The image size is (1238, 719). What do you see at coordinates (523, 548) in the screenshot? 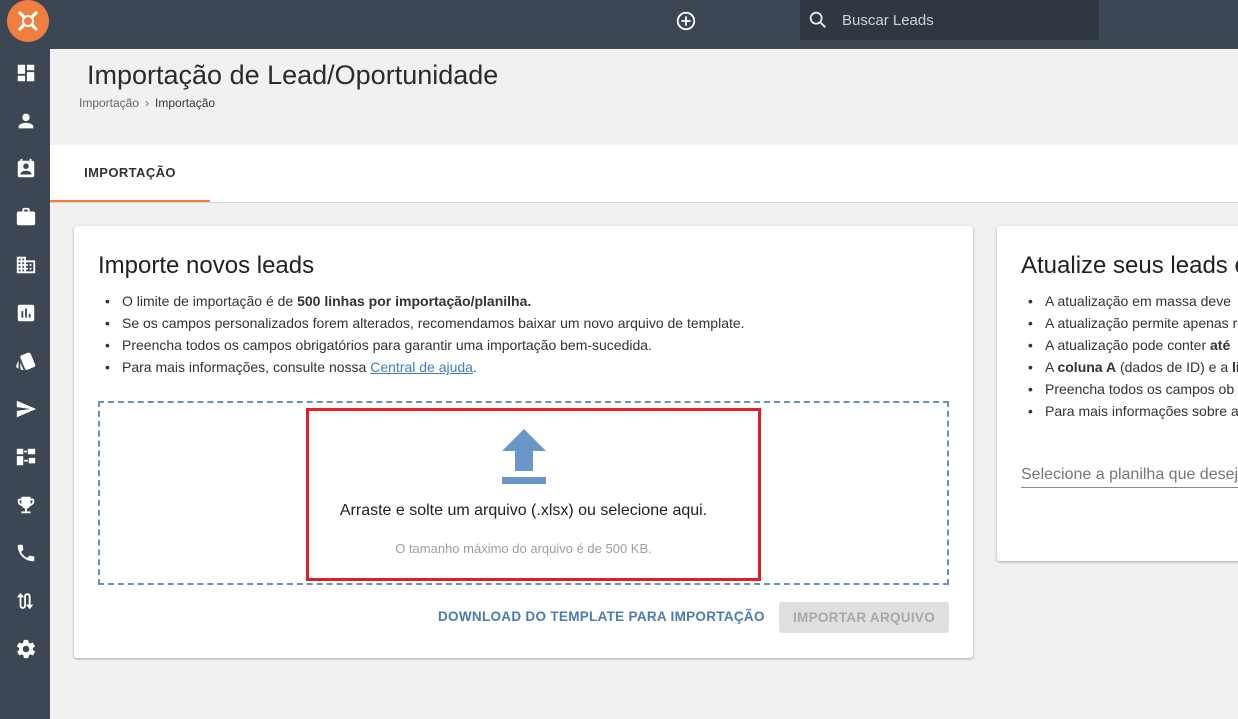
I see `dropzone-size-hint: O tamanho máximo do arquivo é de 500 KB.` at bounding box center [523, 548].